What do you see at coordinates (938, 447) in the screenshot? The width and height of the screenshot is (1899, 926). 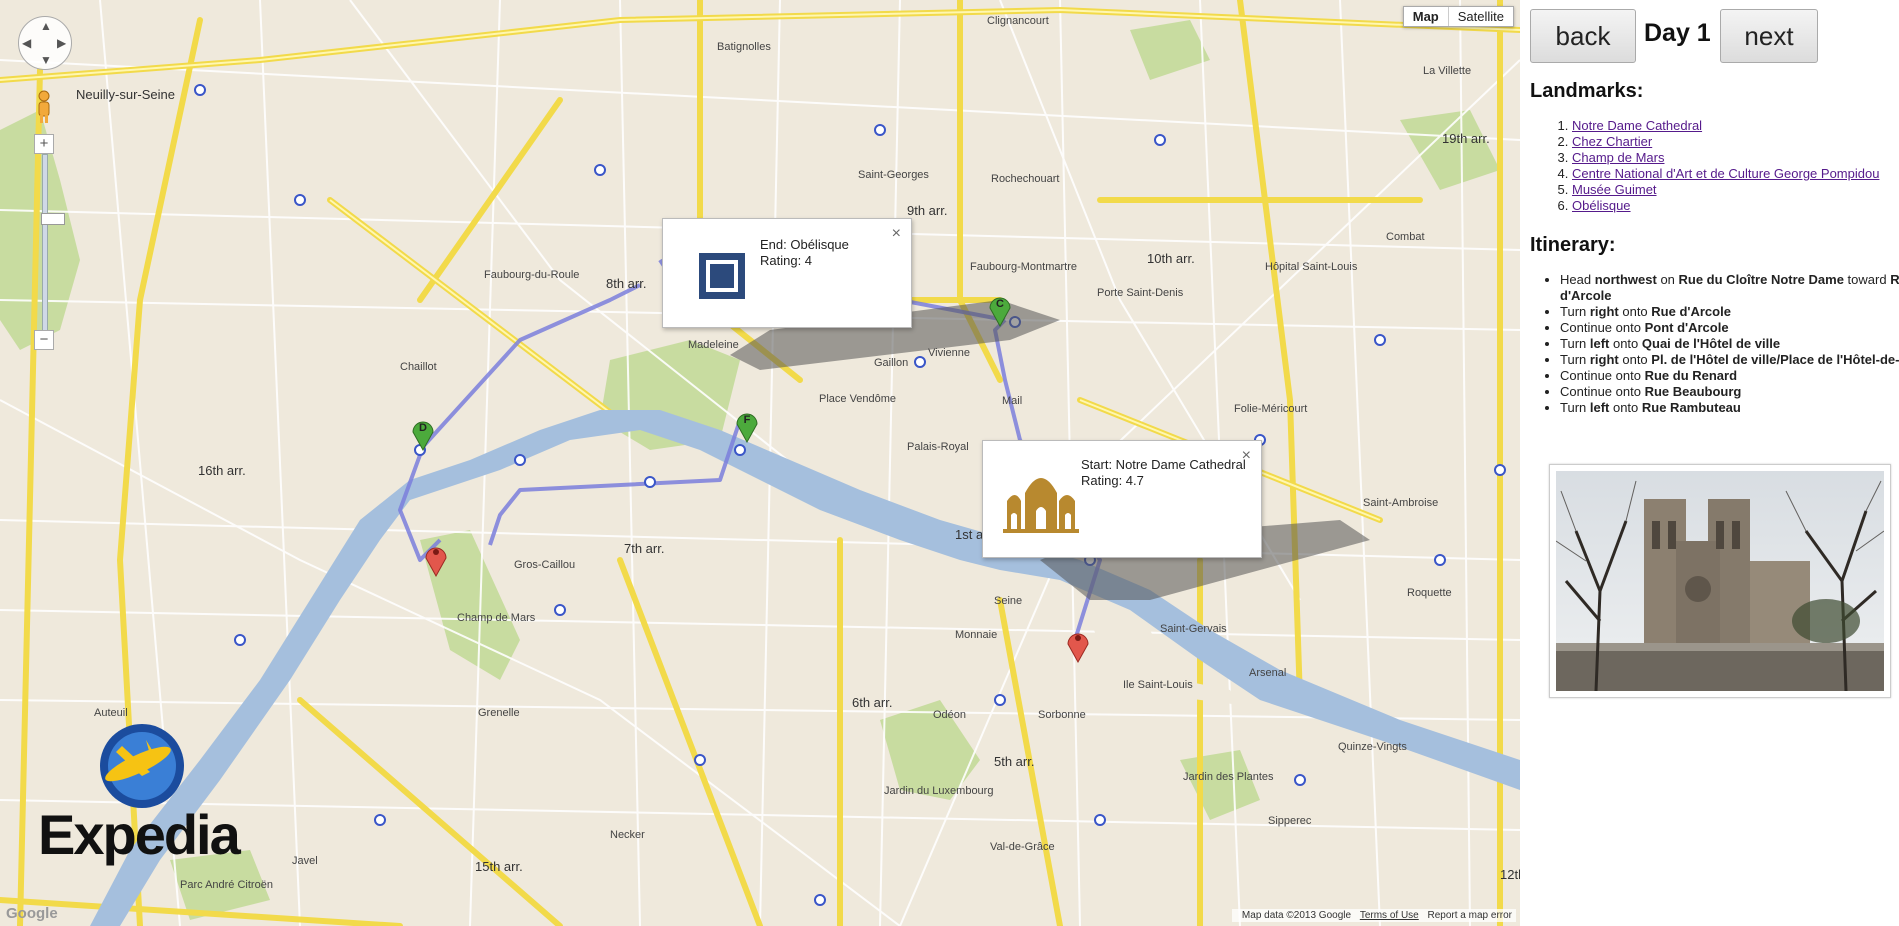 I see `label-palais-royal: Palais-Royal` at bounding box center [938, 447].